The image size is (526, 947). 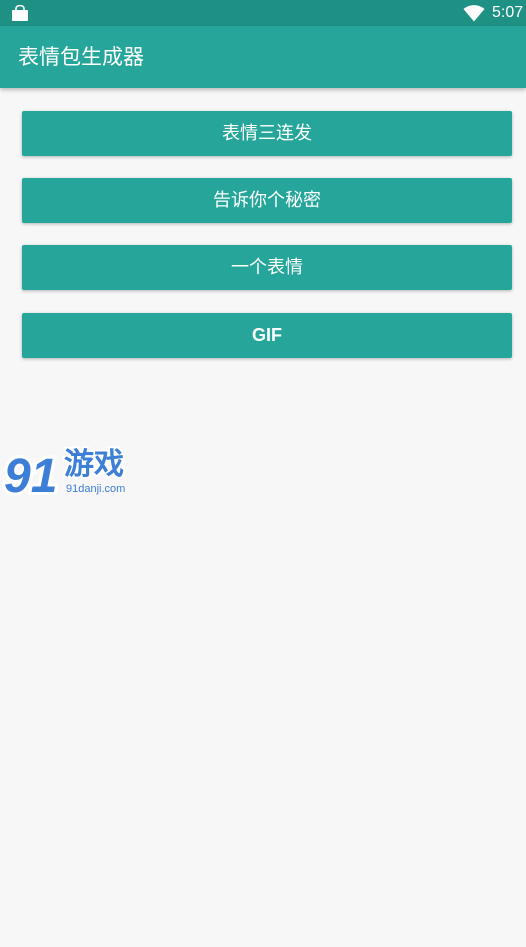 What do you see at coordinates (267, 200) in the screenshot?
I see `tell-secret-button: 告诉你个秘密` at bounding box center [267, 200].